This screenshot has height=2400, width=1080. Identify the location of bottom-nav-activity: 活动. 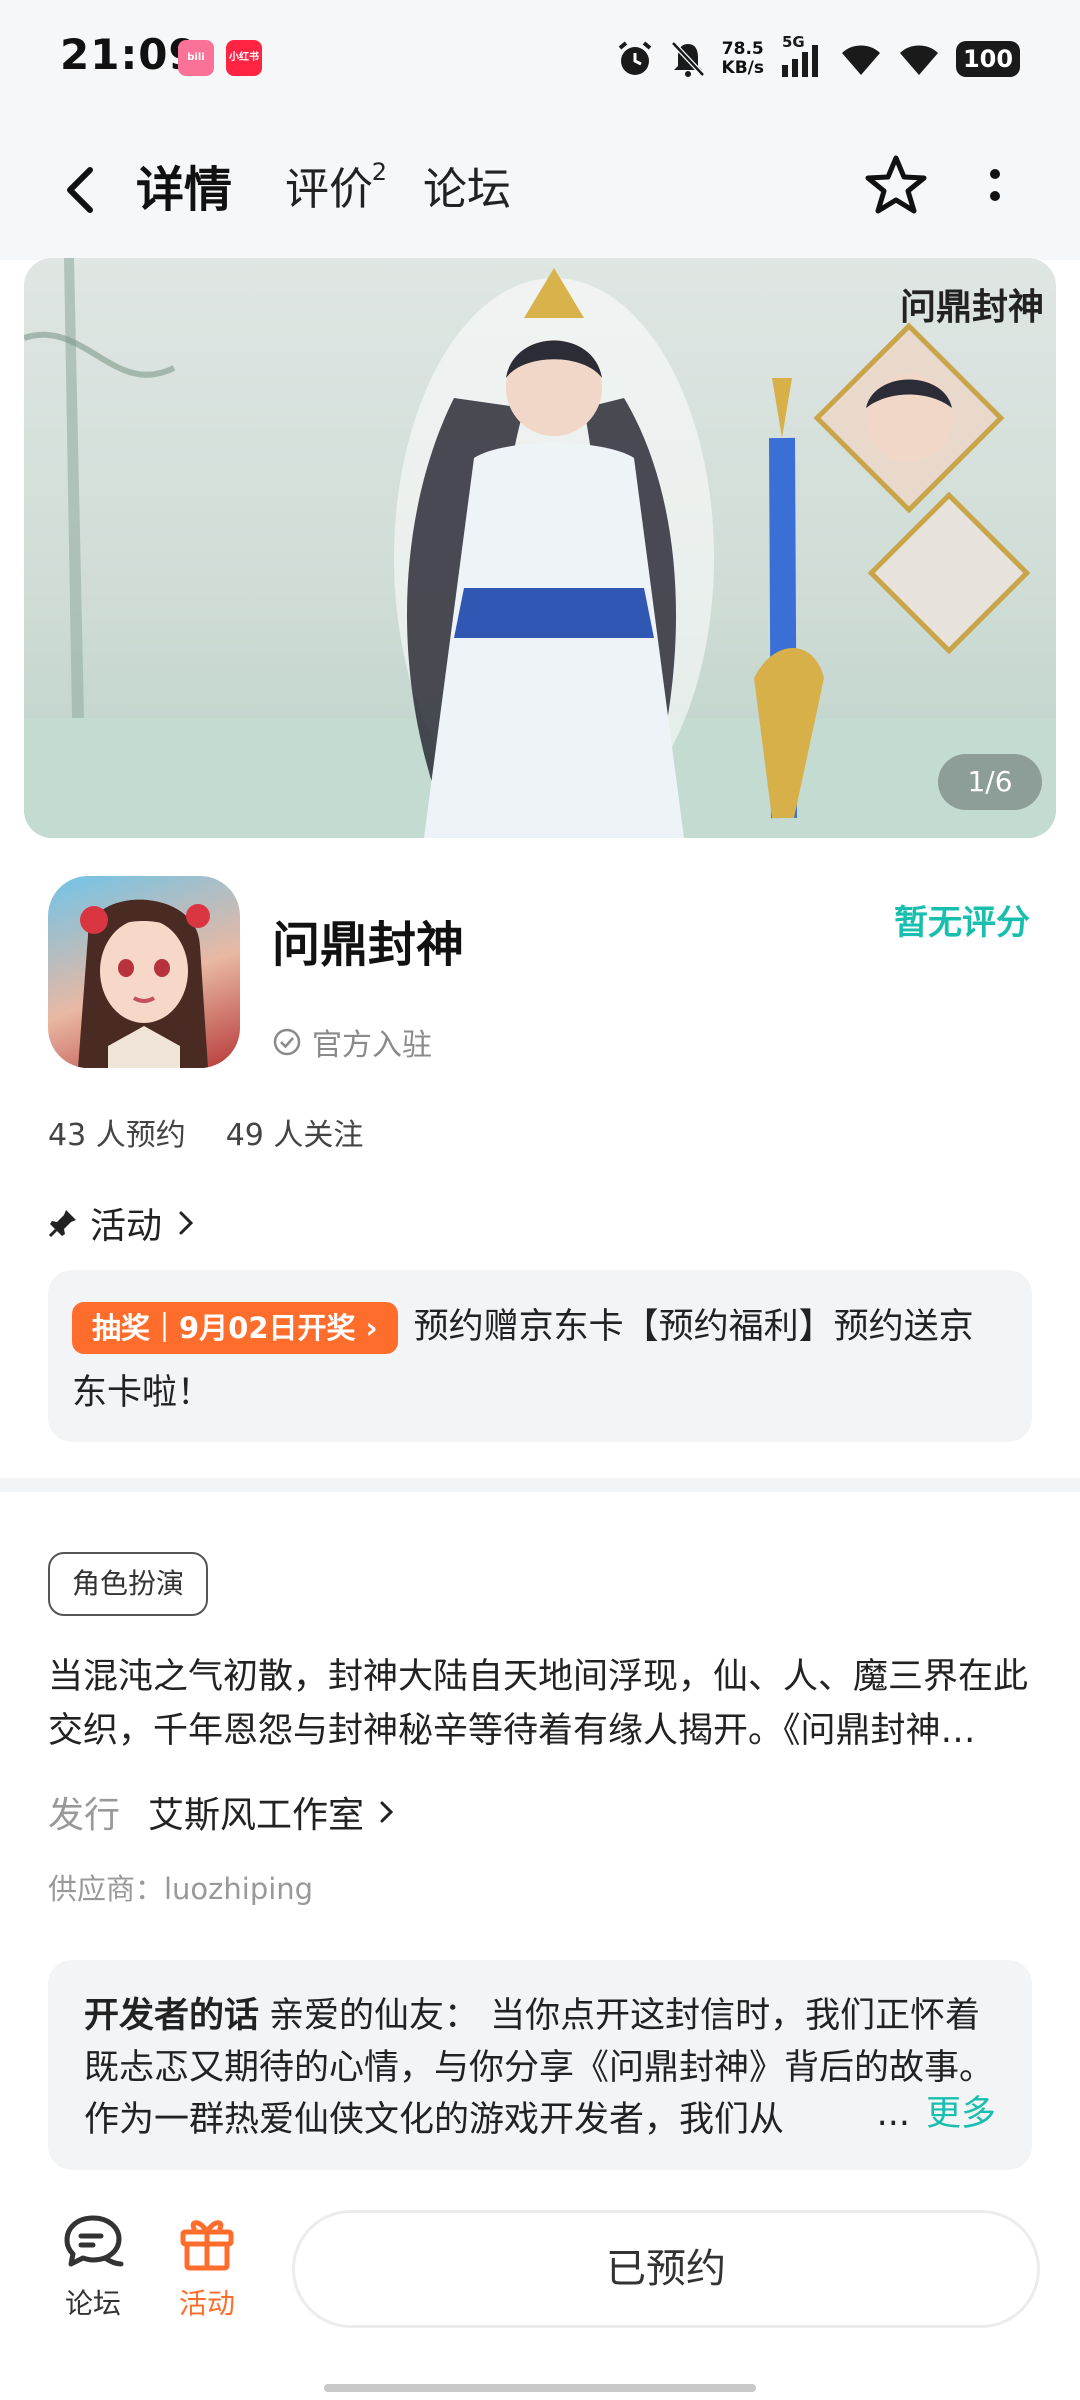
(207, 2267).